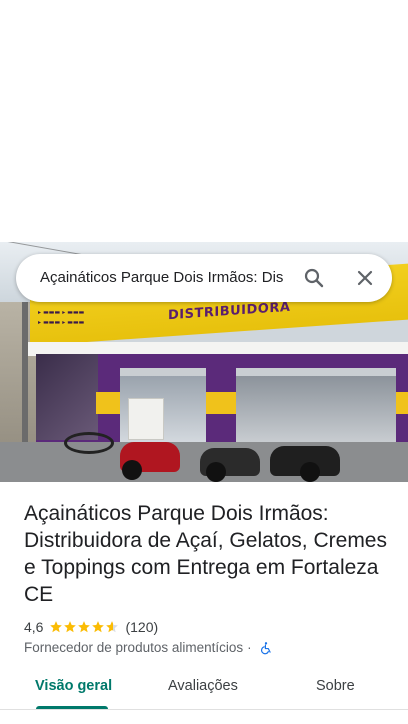 The image size is (408, 724). Describe the element at coordinates (25, 372) in the screenshot. I see `photo-pole` at that location.